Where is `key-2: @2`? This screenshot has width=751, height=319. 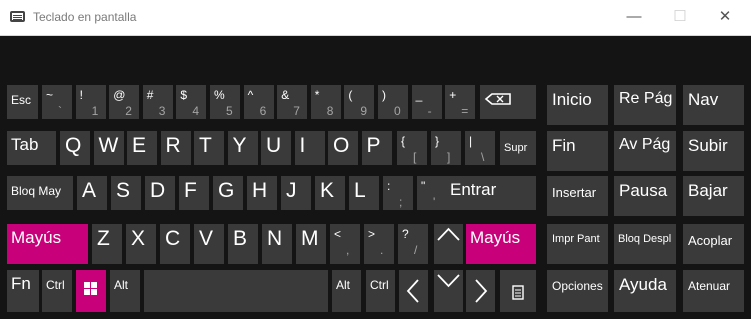 key-2: @2 is located at coordinates (124, 102).